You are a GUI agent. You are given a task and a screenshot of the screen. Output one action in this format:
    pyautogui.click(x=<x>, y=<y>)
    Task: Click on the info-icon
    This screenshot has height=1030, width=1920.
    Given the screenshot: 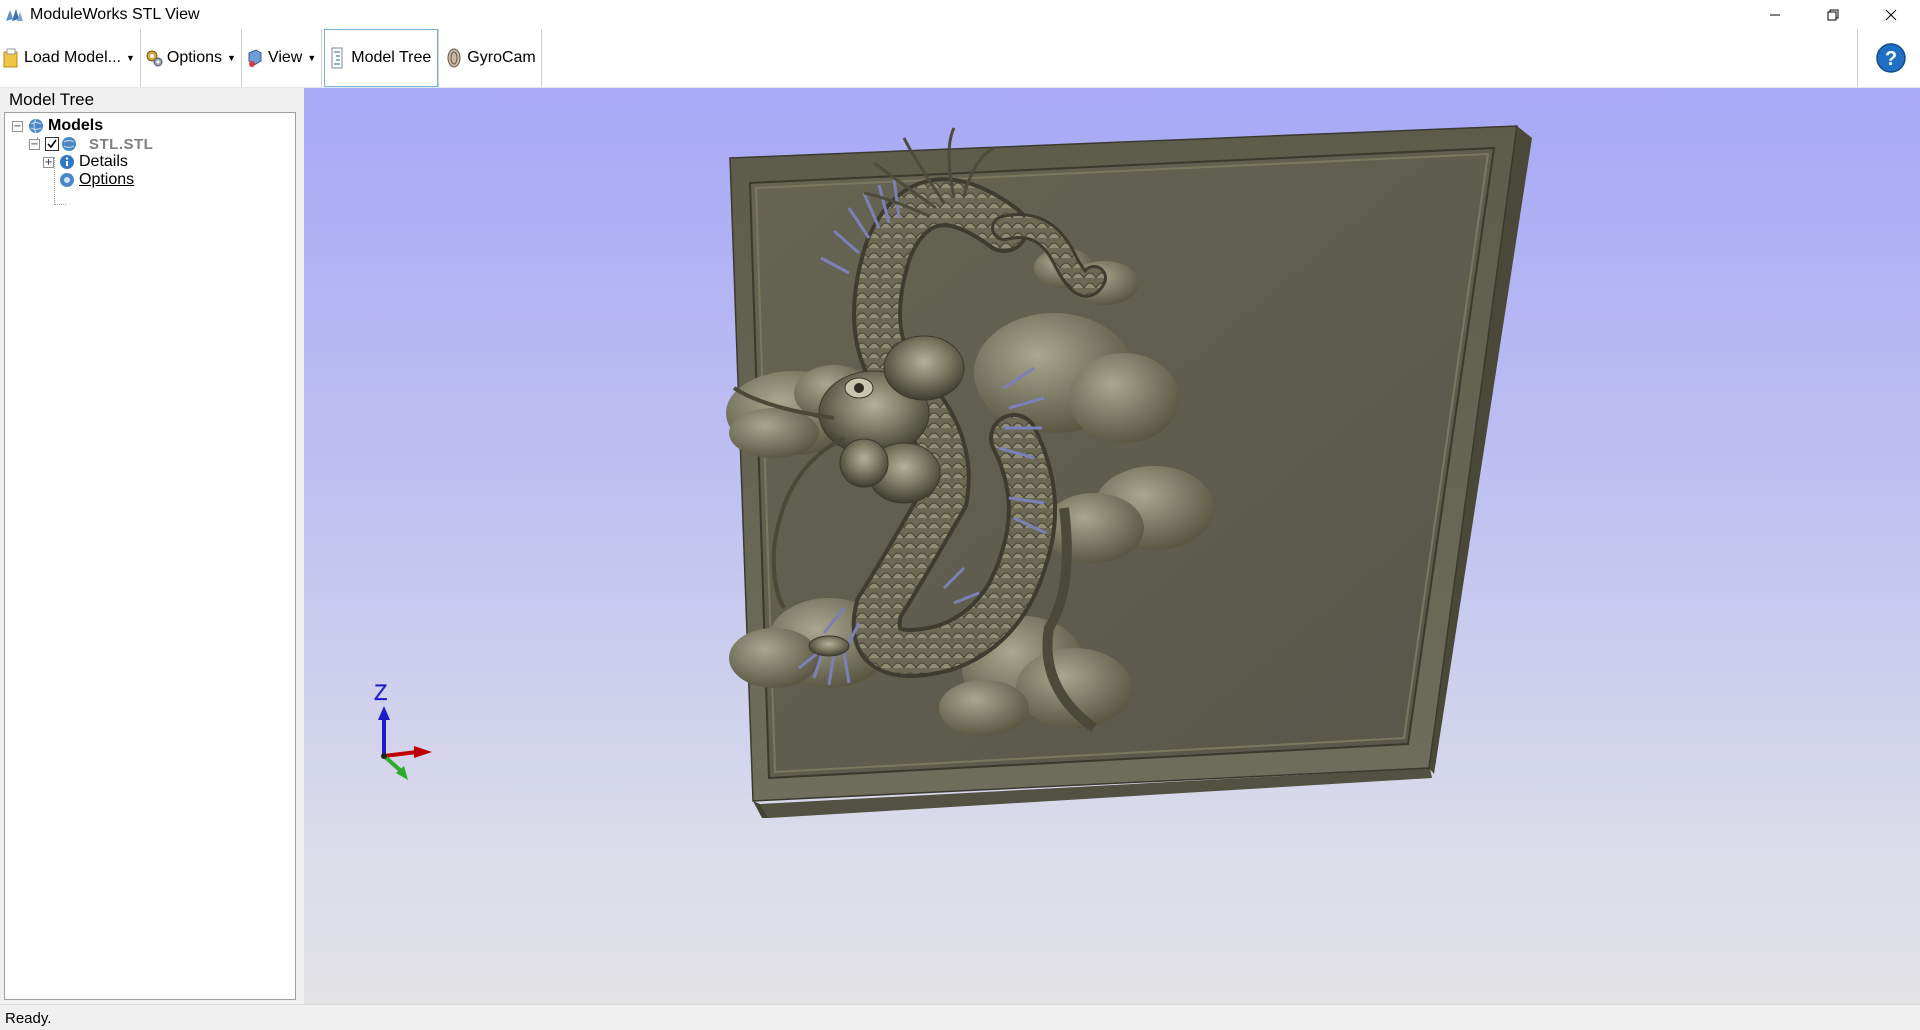 What is the action you would take?
    pyautogui.click(x=67, y=162)
    